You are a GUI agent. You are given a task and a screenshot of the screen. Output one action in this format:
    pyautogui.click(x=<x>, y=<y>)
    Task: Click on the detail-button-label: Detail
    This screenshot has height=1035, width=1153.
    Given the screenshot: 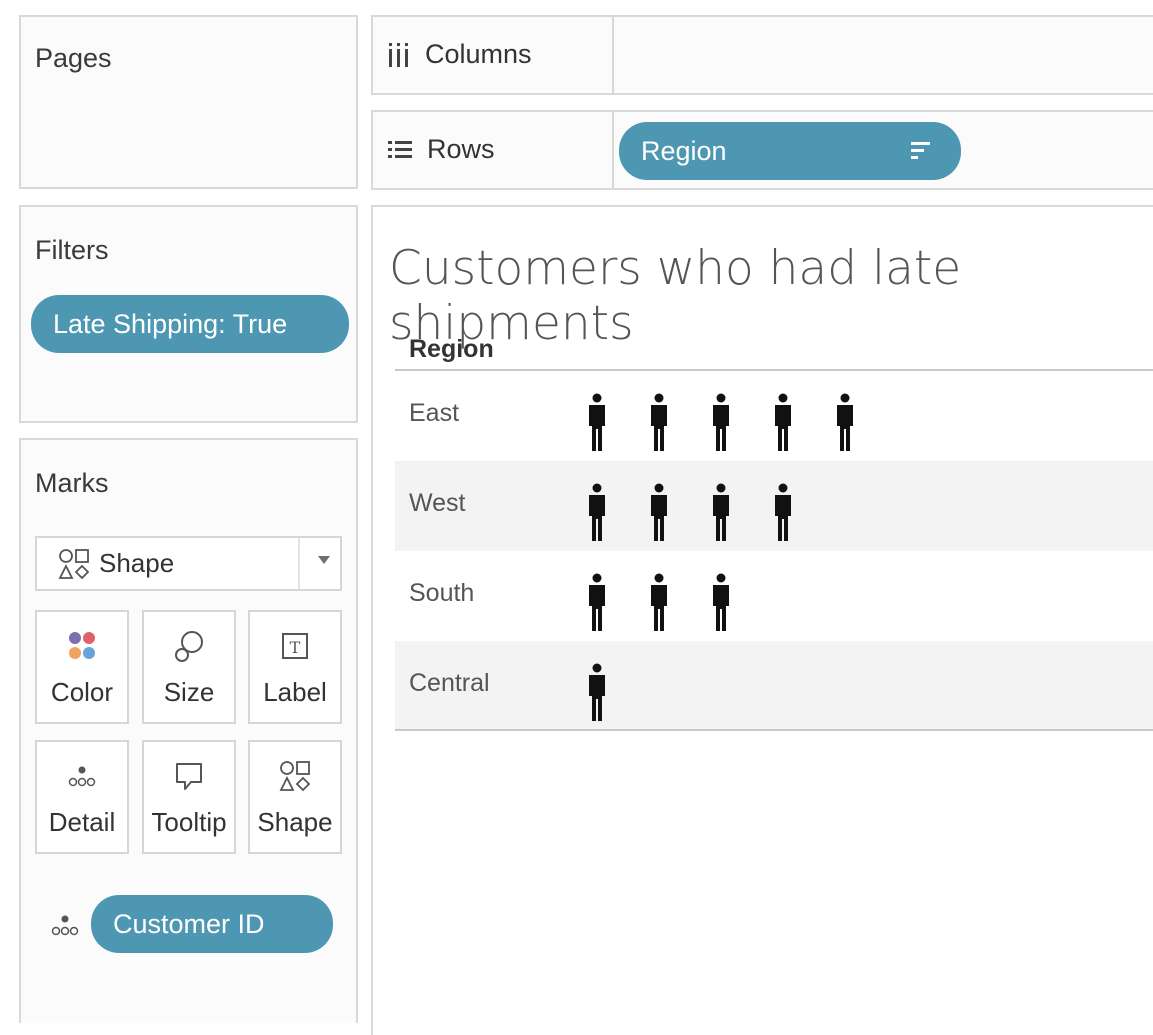 What is the action you would take?
    pyautogui.click(x=82, y=822)
    